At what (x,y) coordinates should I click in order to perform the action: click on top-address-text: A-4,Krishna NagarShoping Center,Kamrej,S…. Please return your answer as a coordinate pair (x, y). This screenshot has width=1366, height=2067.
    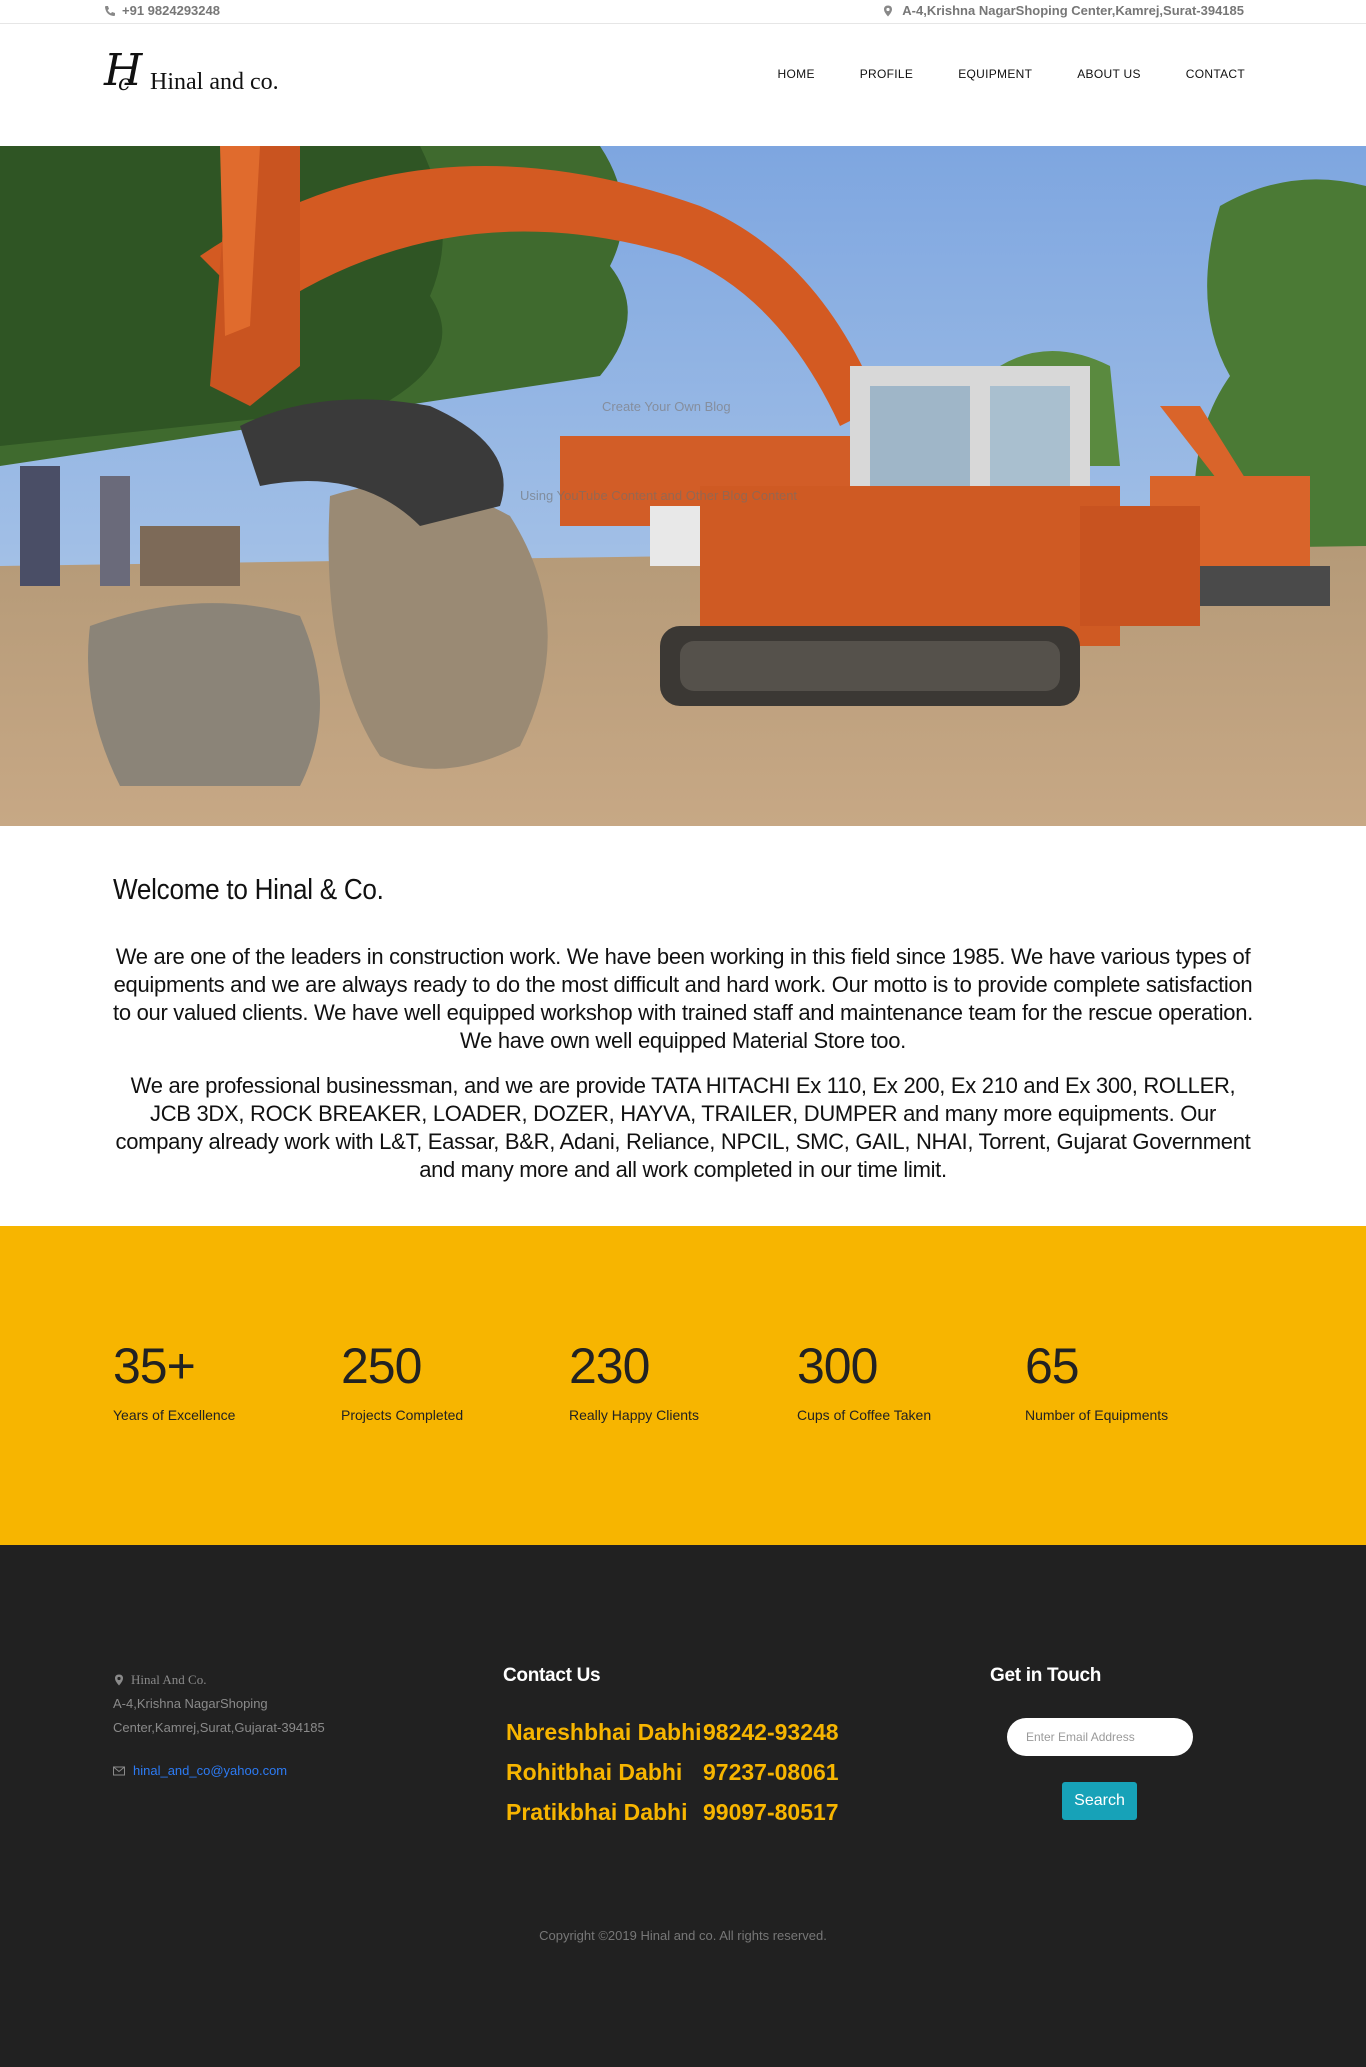
    Looking at the image, I should click on (1073, 10).